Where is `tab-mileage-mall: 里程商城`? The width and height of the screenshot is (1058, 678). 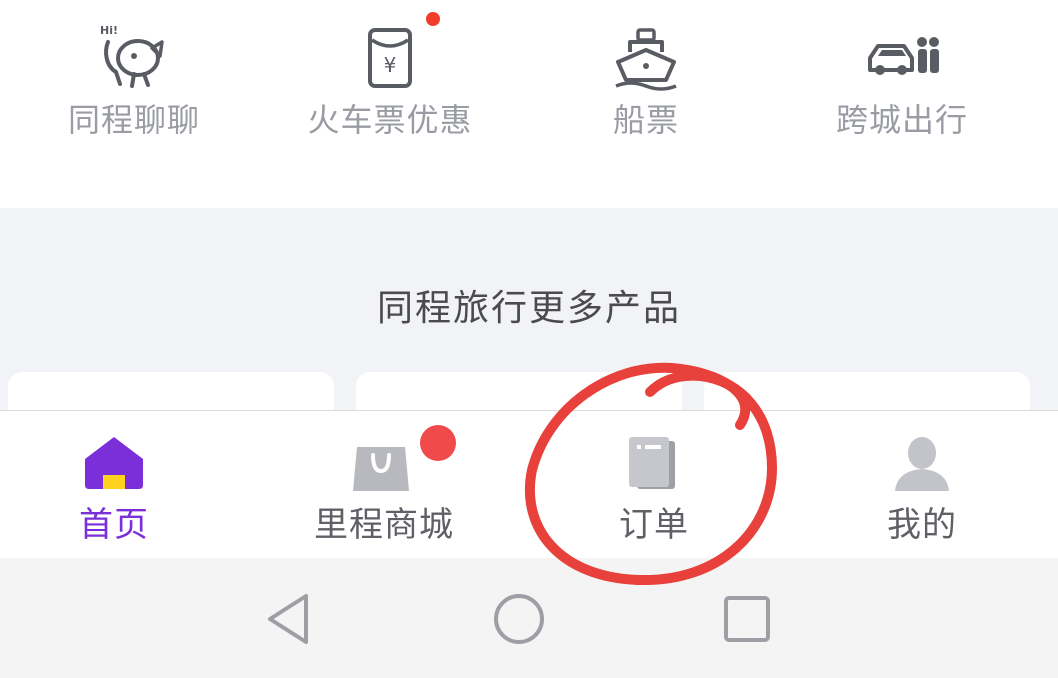 tab-mileage-mall: 里程商城 is located at coordinates (384, 485).